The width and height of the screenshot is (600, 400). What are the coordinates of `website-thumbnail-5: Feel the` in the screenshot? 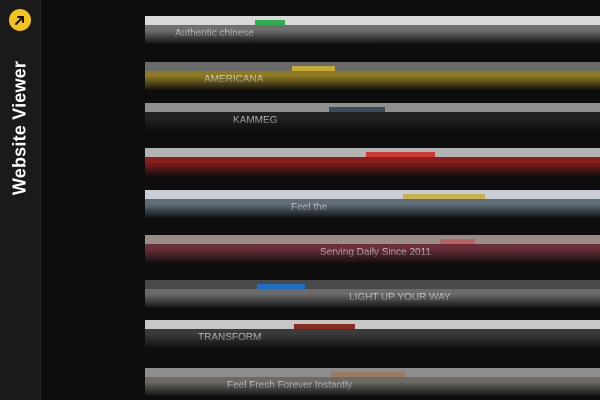 It's located at (372, 204).